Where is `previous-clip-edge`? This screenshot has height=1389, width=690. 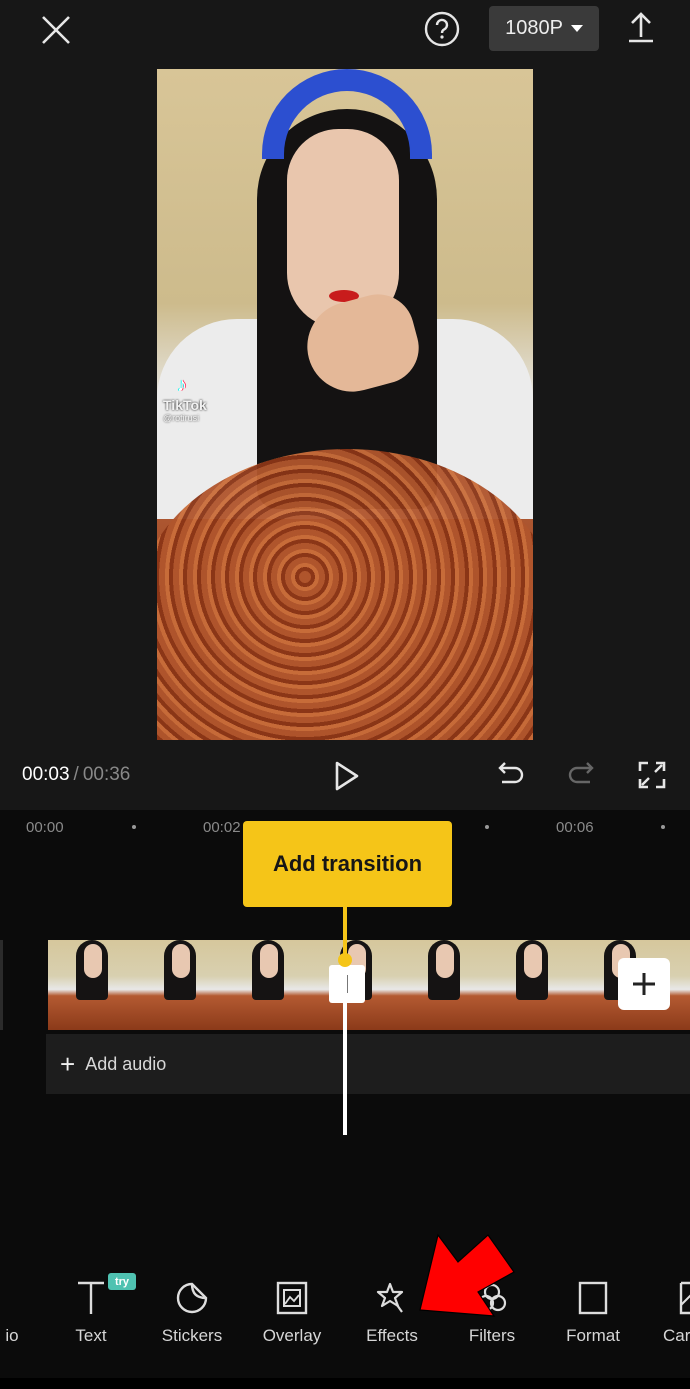 previous-clip-edge is located at coordinates (1, 985).